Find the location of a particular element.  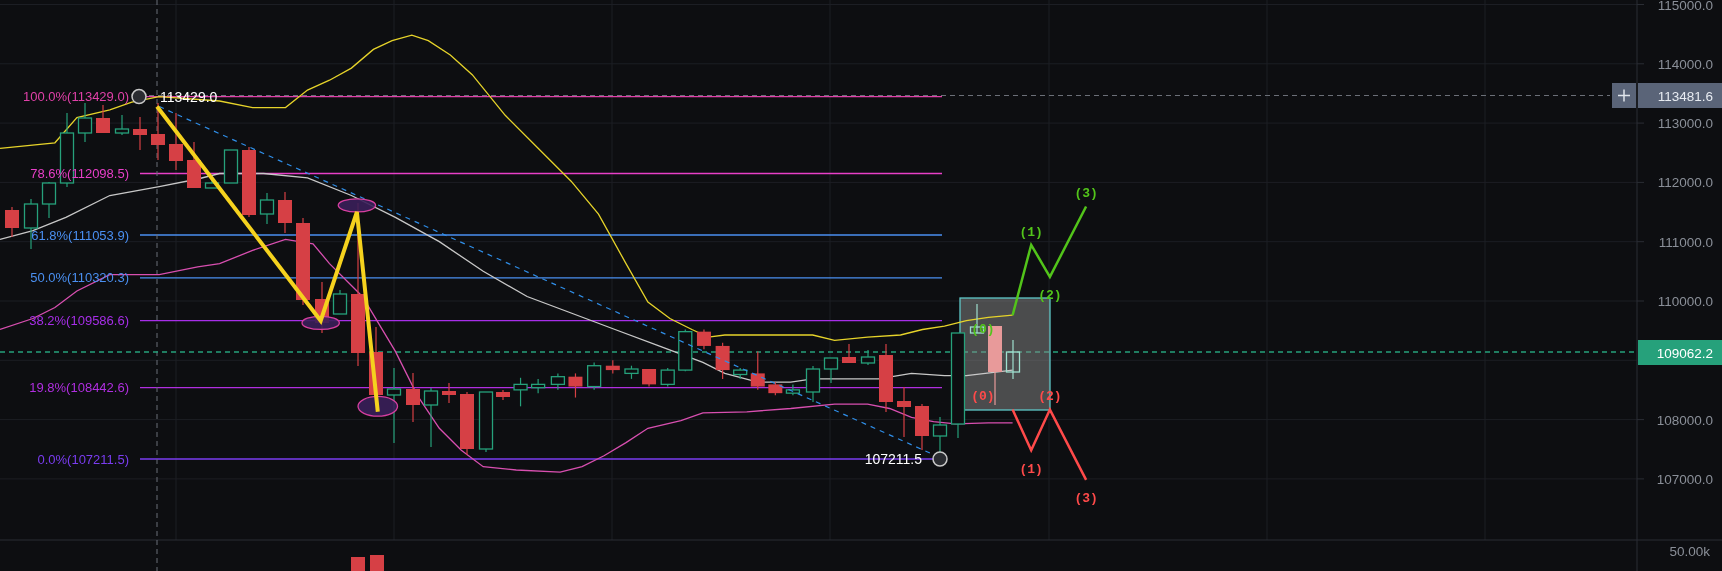

fib-level-label: 19.8%(108442.6) is located at coordinates (79, 388).